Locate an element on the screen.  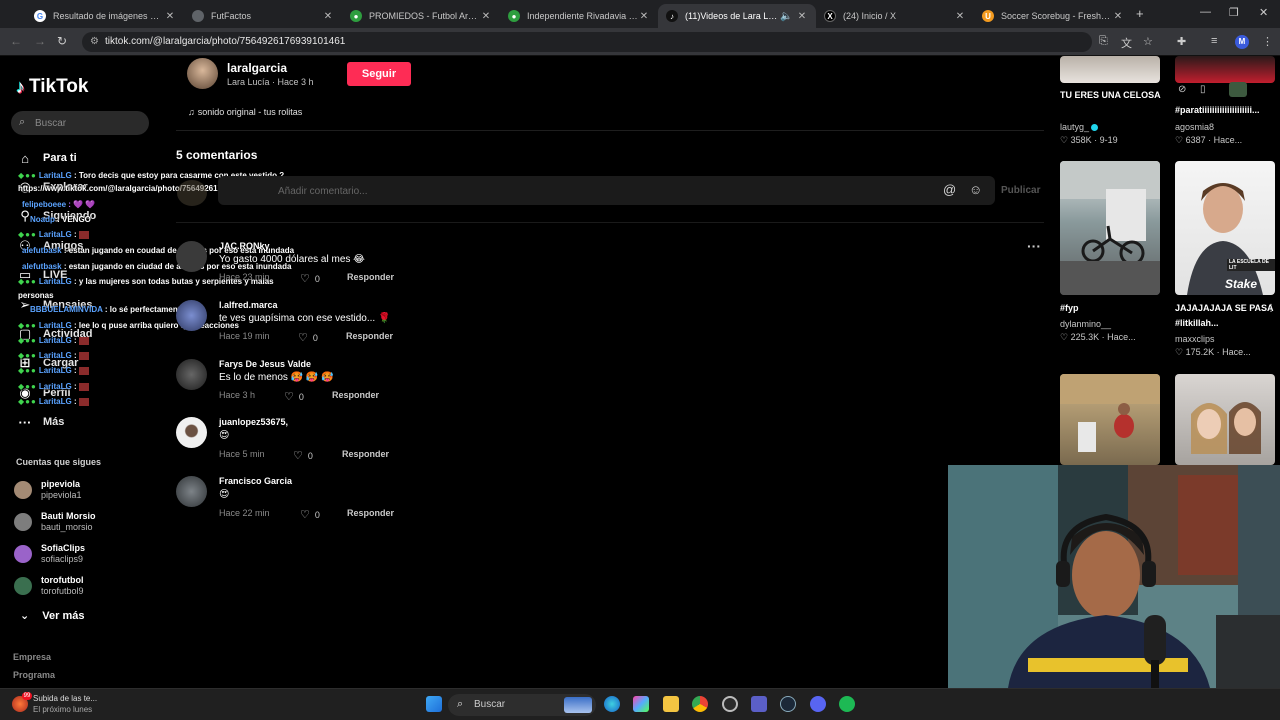
sound-link: ♫ sonido original - tus rolitas is located at coordinates (245, 112).